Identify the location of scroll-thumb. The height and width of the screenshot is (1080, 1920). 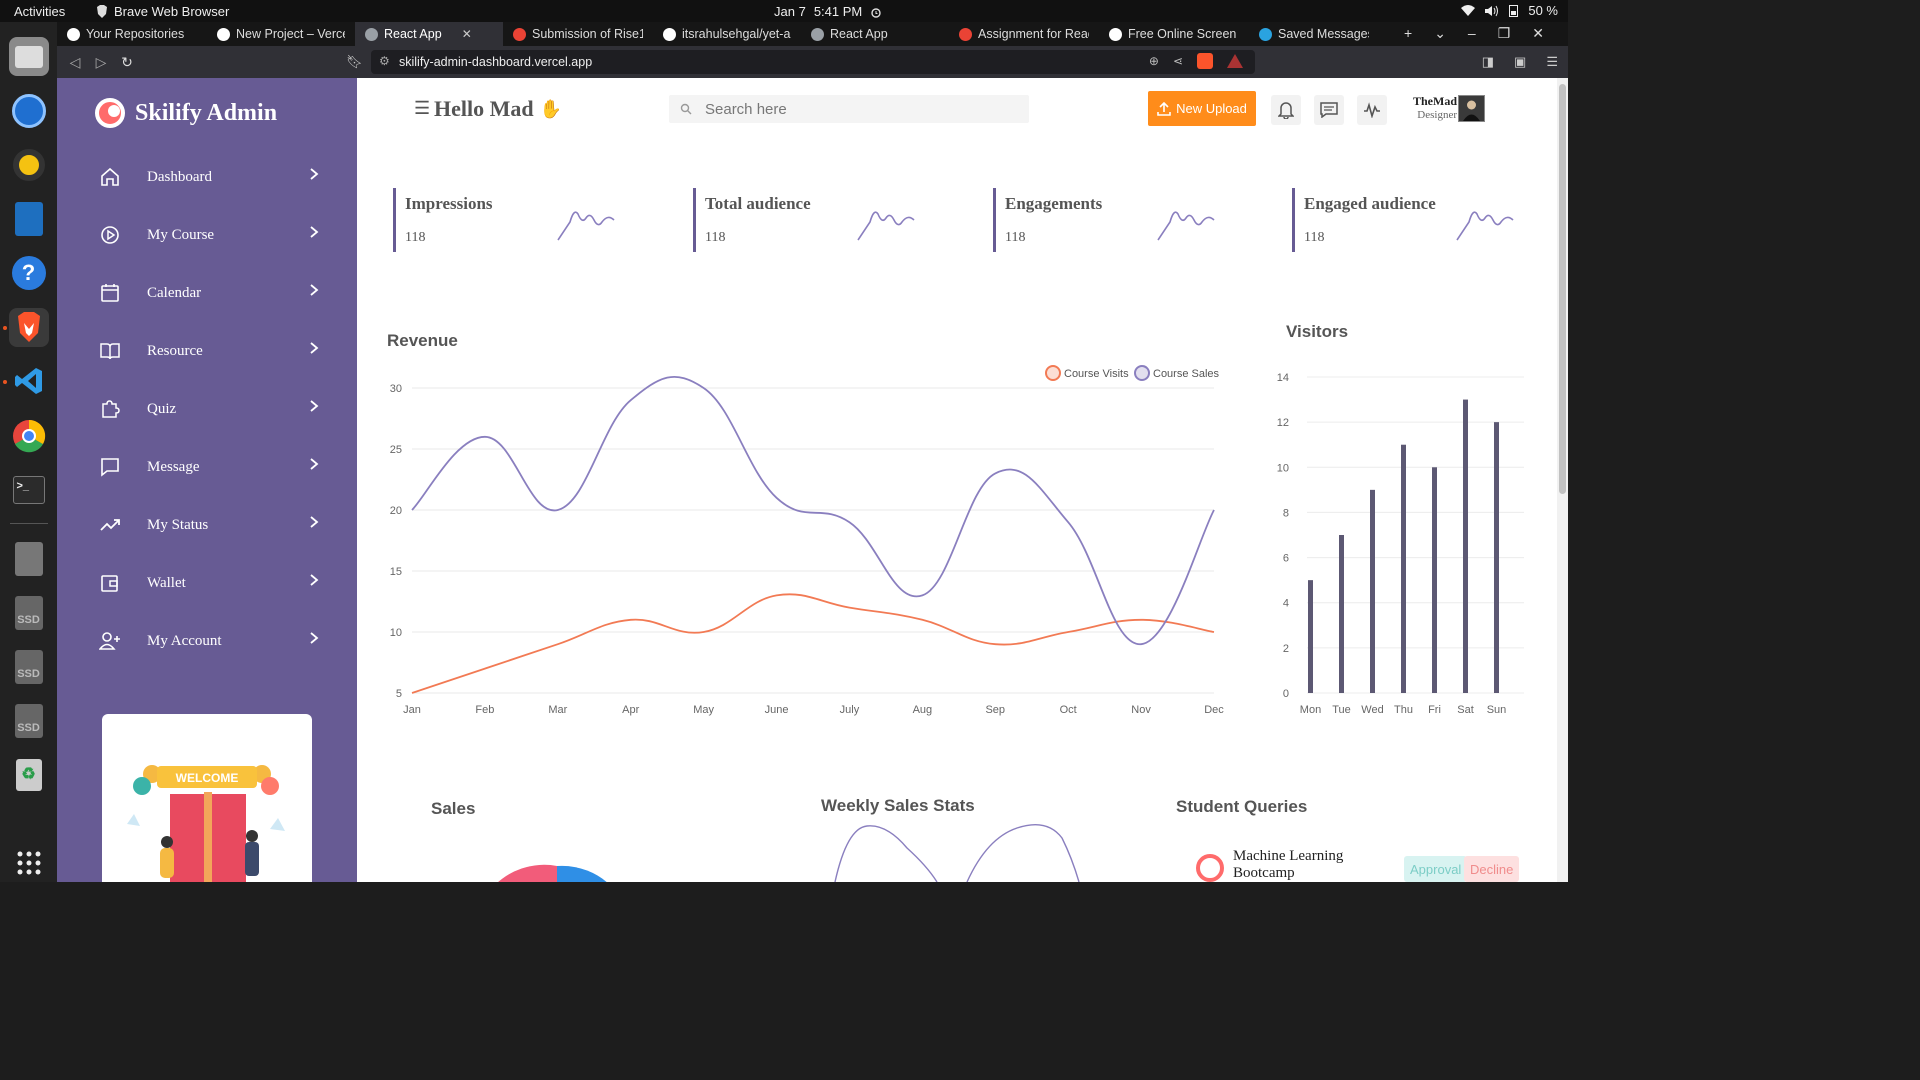
(1562, 289).